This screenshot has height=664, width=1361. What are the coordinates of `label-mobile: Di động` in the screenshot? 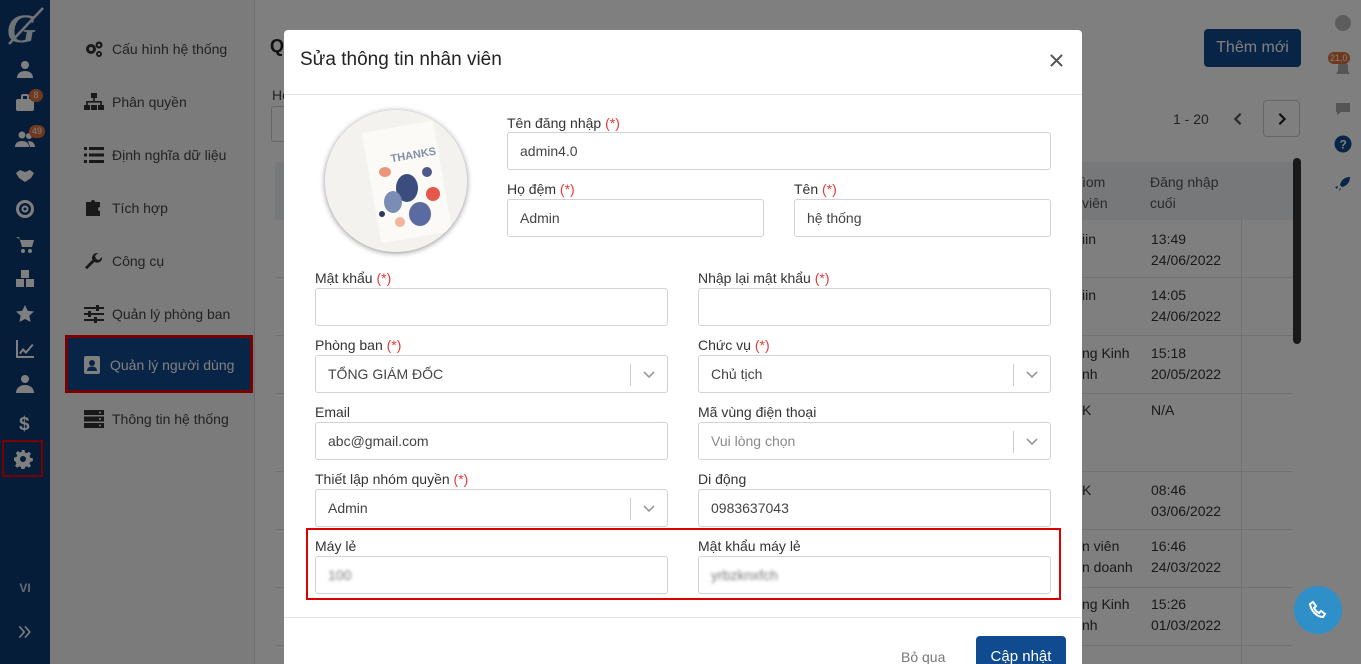 It's located at (722, 479).